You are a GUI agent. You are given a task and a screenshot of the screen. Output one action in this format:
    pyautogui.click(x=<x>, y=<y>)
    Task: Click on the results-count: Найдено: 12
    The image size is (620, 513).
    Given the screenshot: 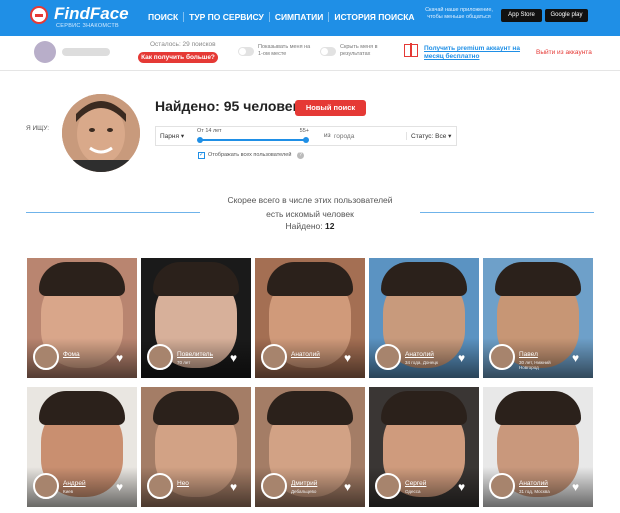 What is the action you would take?
    pyautogui.click(x=310, y=226)
    